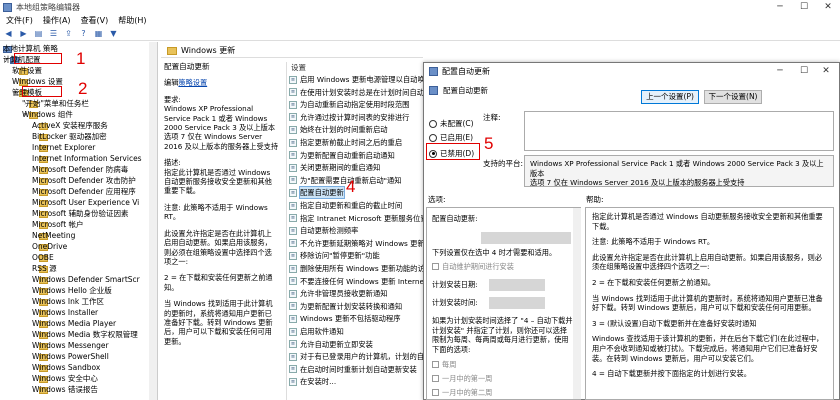 This screenshot has width=840, height=400. I want to click on first-week-checkbox: 一月中的第一周, so click(462, 379).